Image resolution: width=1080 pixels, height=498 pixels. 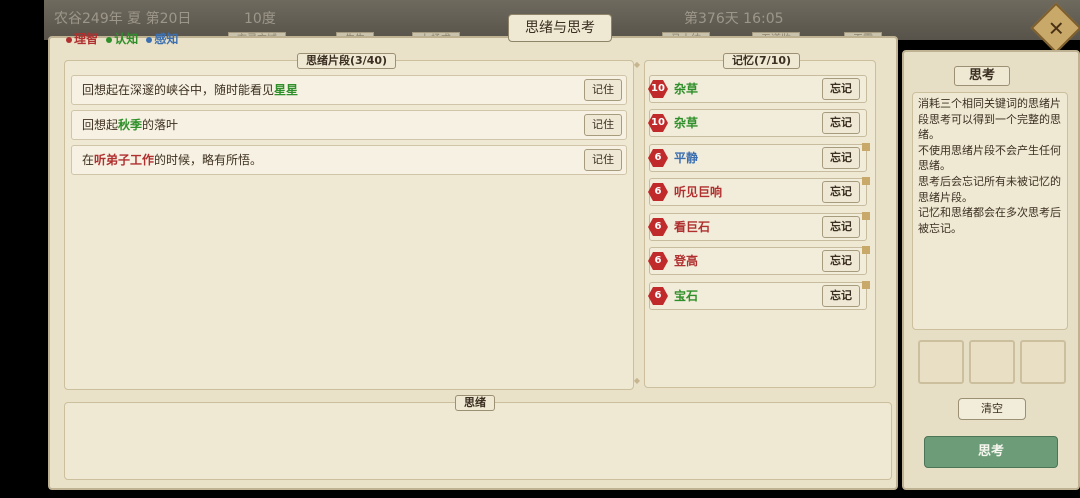 I want to click on memory-item: 6 宝石 忘记, so click(x=759, y=295).